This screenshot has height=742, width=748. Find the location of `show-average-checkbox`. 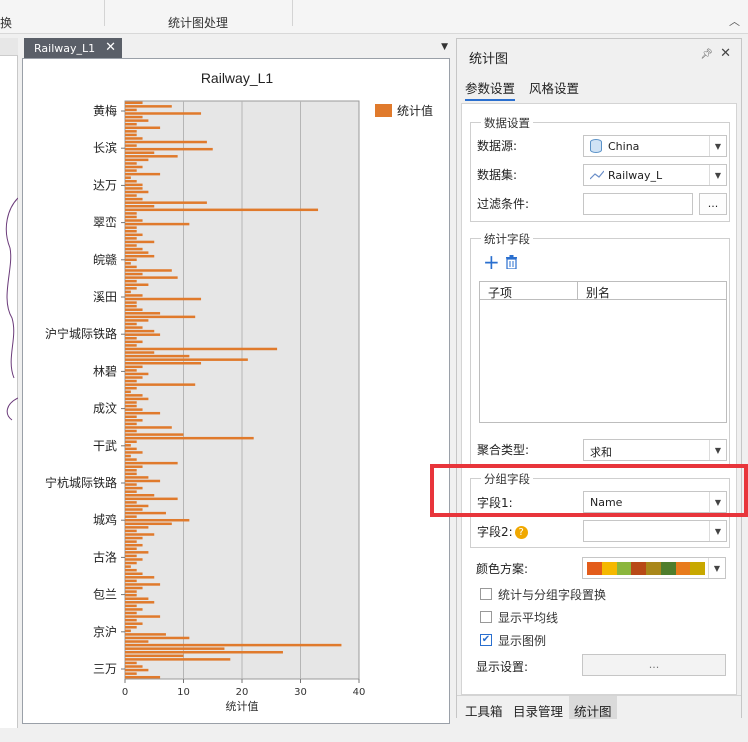

show-average-checkbox is located at coordinates (486, 617).